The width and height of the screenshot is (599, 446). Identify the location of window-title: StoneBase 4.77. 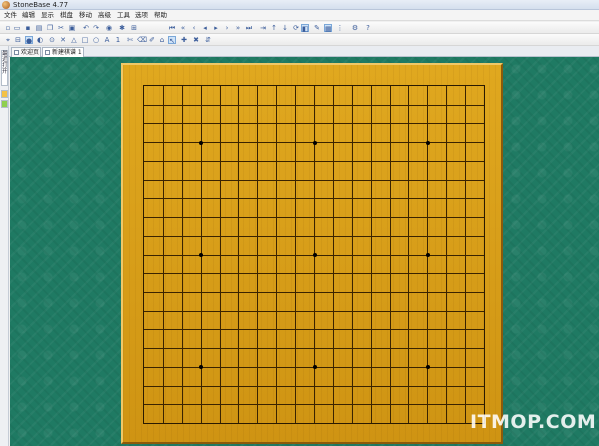
(41, 5).